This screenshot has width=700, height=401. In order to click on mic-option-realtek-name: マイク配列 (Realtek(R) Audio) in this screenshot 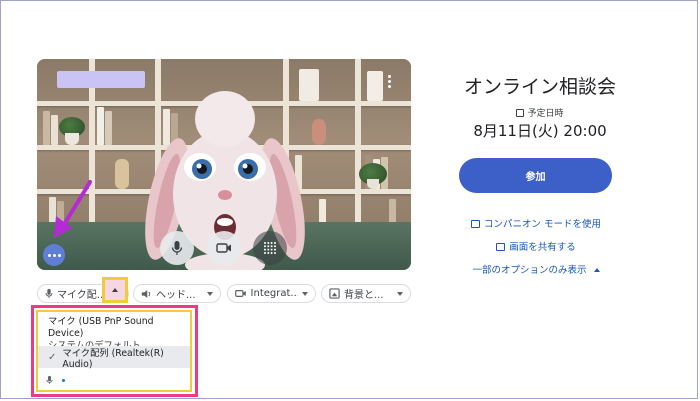, I will do `click(113, 358)`.